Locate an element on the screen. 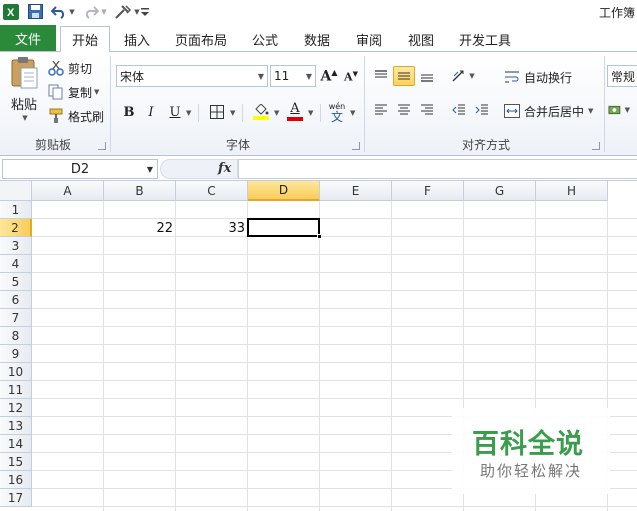 The width and height of the screenshot is (637, 511). row-header-13: 13 is located at coordinates (16, 426).